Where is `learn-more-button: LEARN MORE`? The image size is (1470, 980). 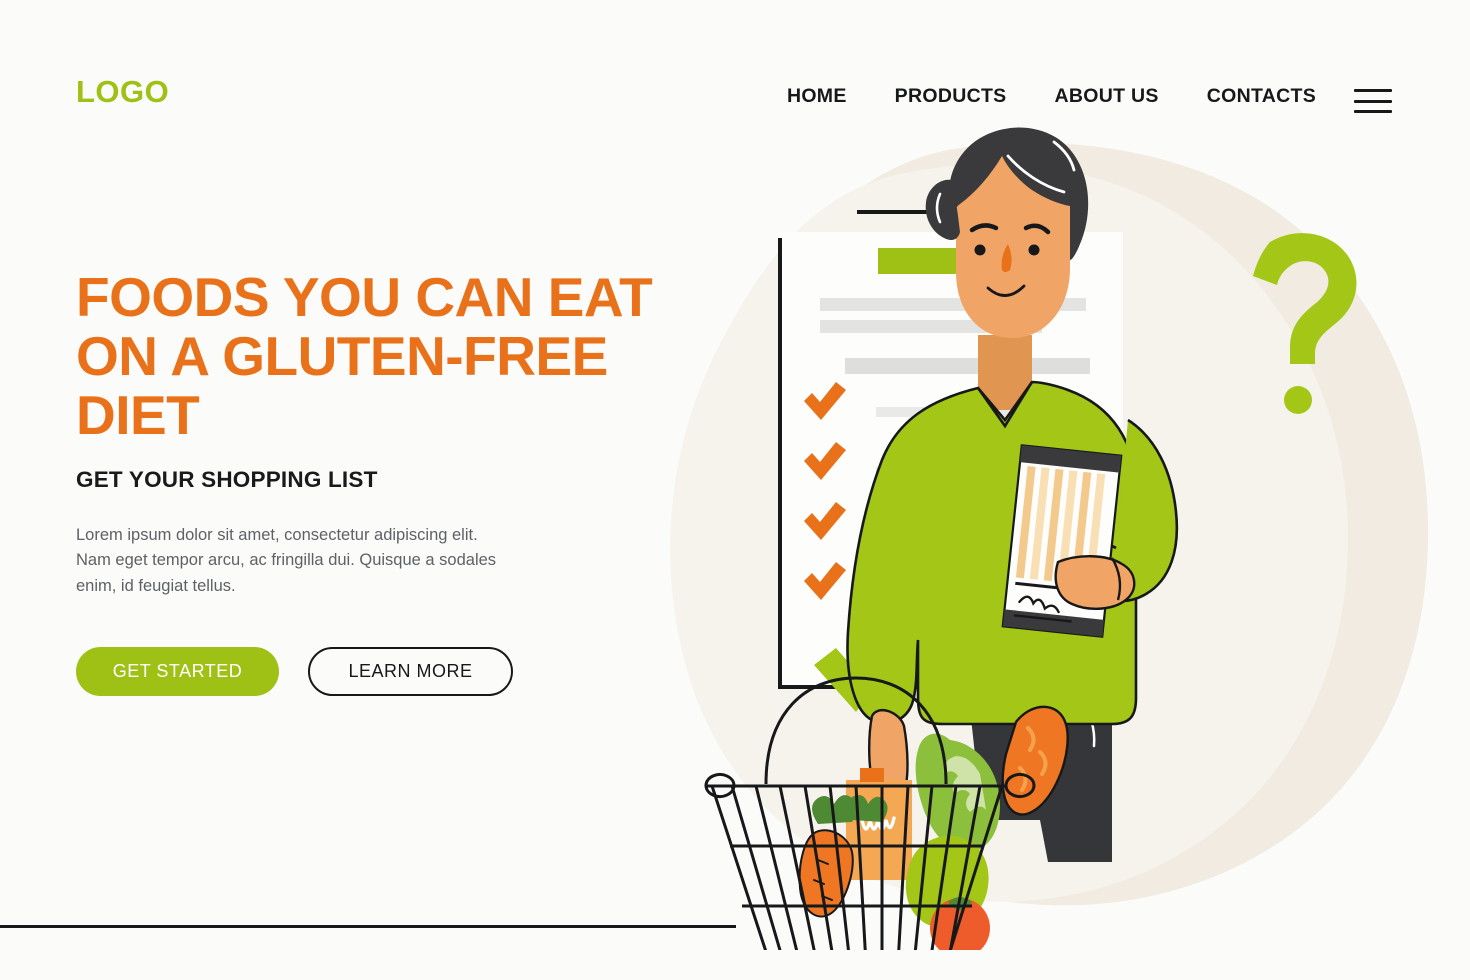 learn-more-button: LEARN MORE is located at coordinates (410, 672).